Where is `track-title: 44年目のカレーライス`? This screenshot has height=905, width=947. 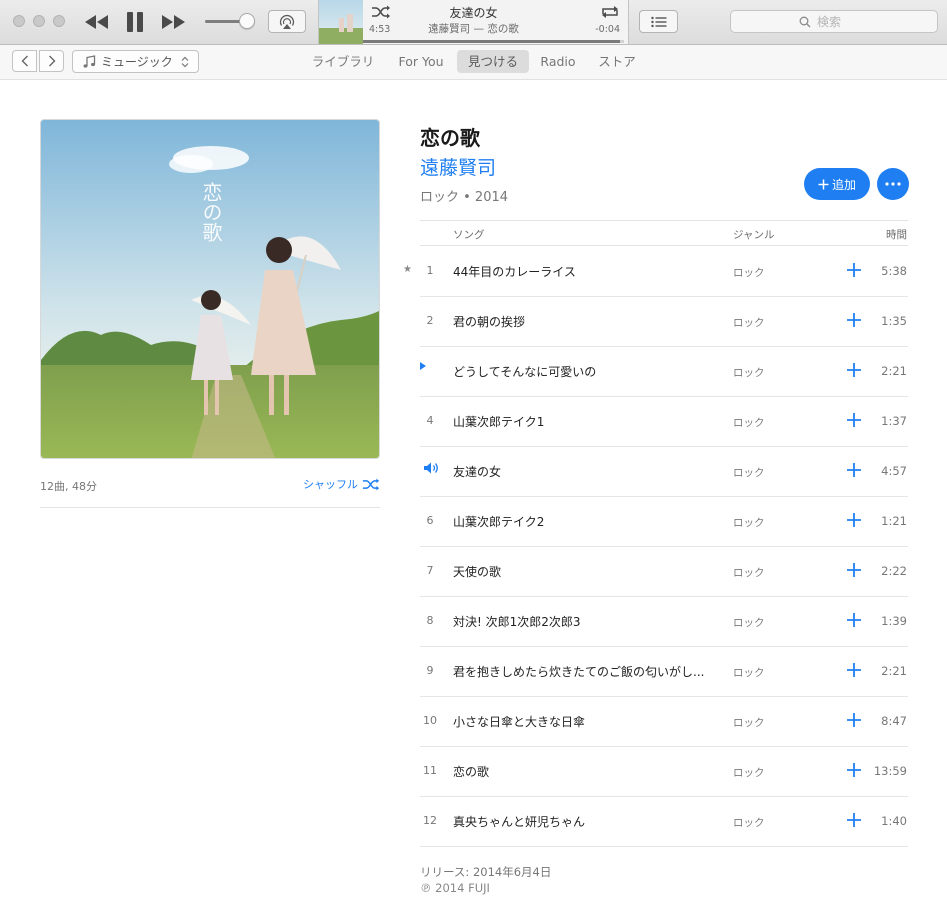 track-title: 44年目のカレーライス is located at coordinates (583, 271).